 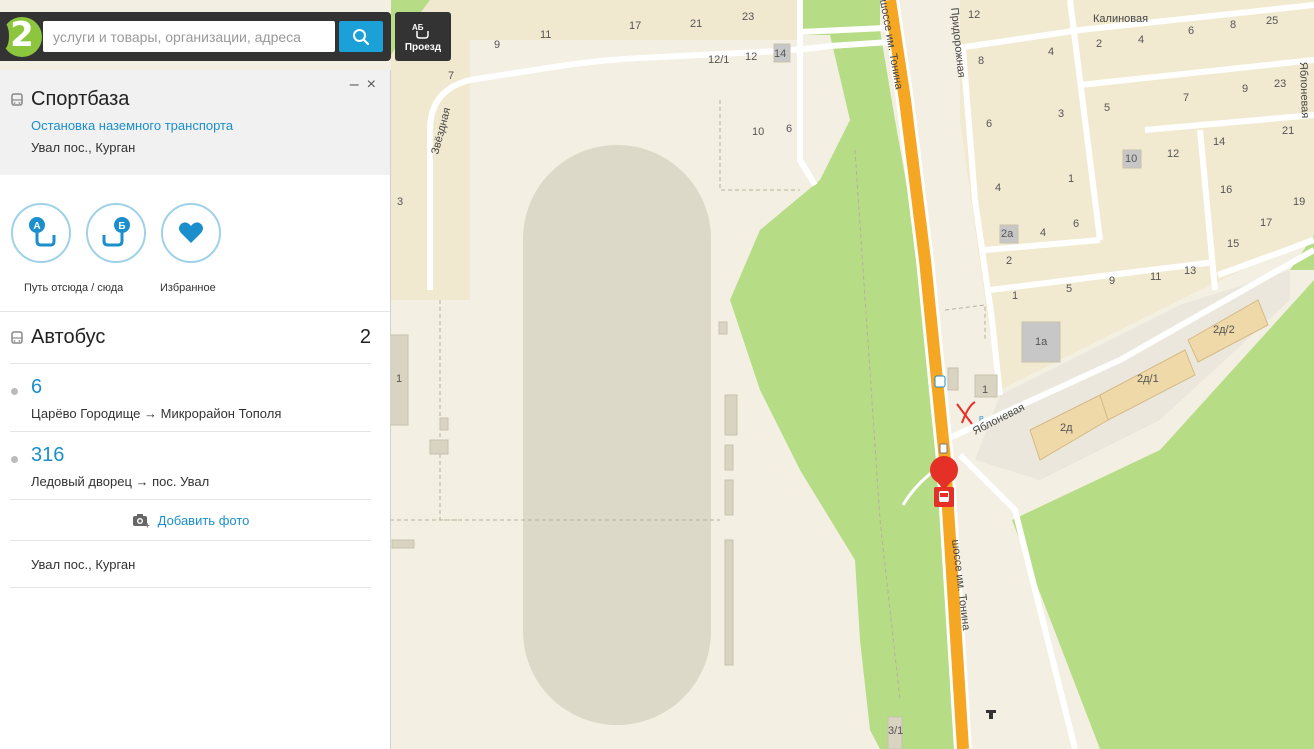 What do you see at coordinates (423, 47) in the screenshot?
I see `route-button-label: Проезд` at bounding box center [423, 47].